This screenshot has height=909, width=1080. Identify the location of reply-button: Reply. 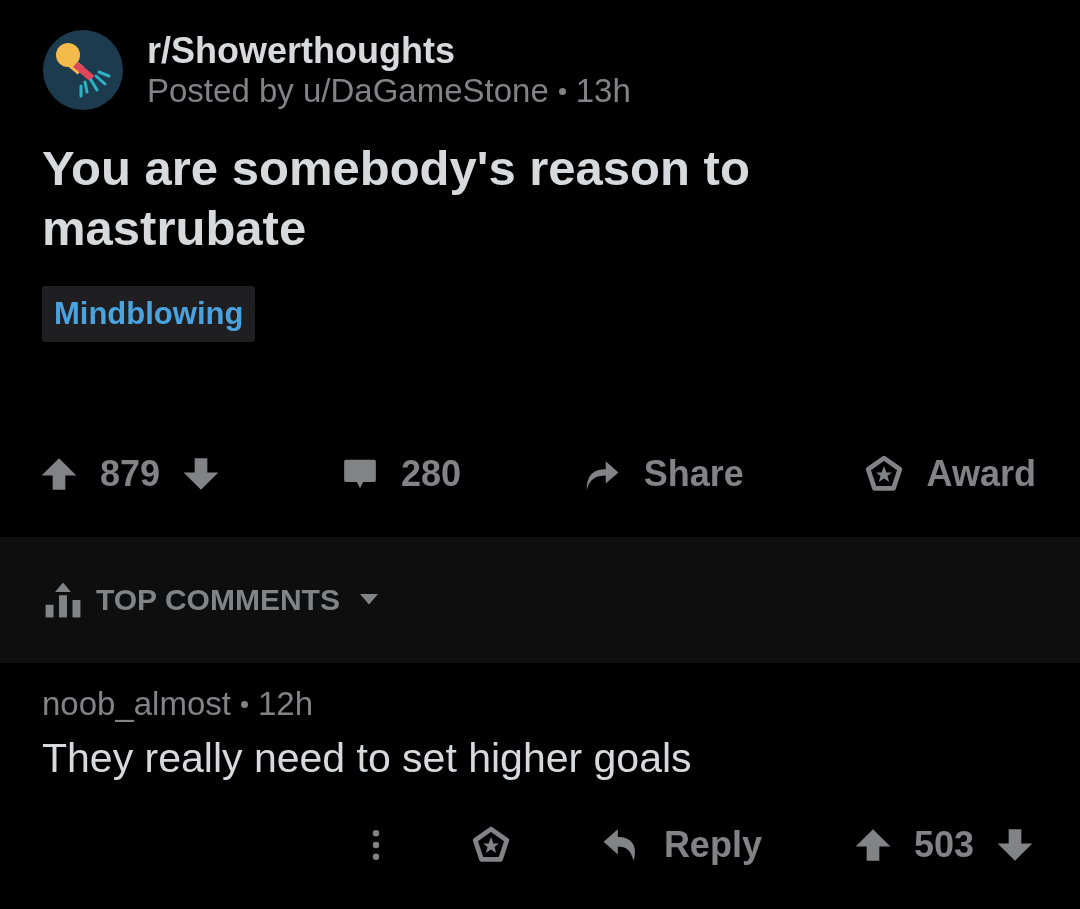
(681, 845).